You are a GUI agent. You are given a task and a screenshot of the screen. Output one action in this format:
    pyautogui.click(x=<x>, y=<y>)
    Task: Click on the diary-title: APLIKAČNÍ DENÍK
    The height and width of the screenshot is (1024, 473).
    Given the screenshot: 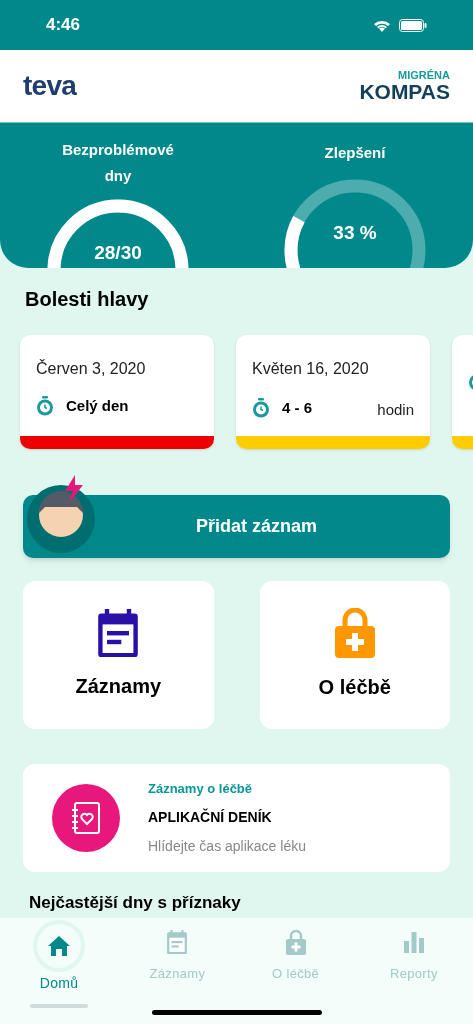 What is the action you would take?
    pyautogui.click(x=210, y=817)
    